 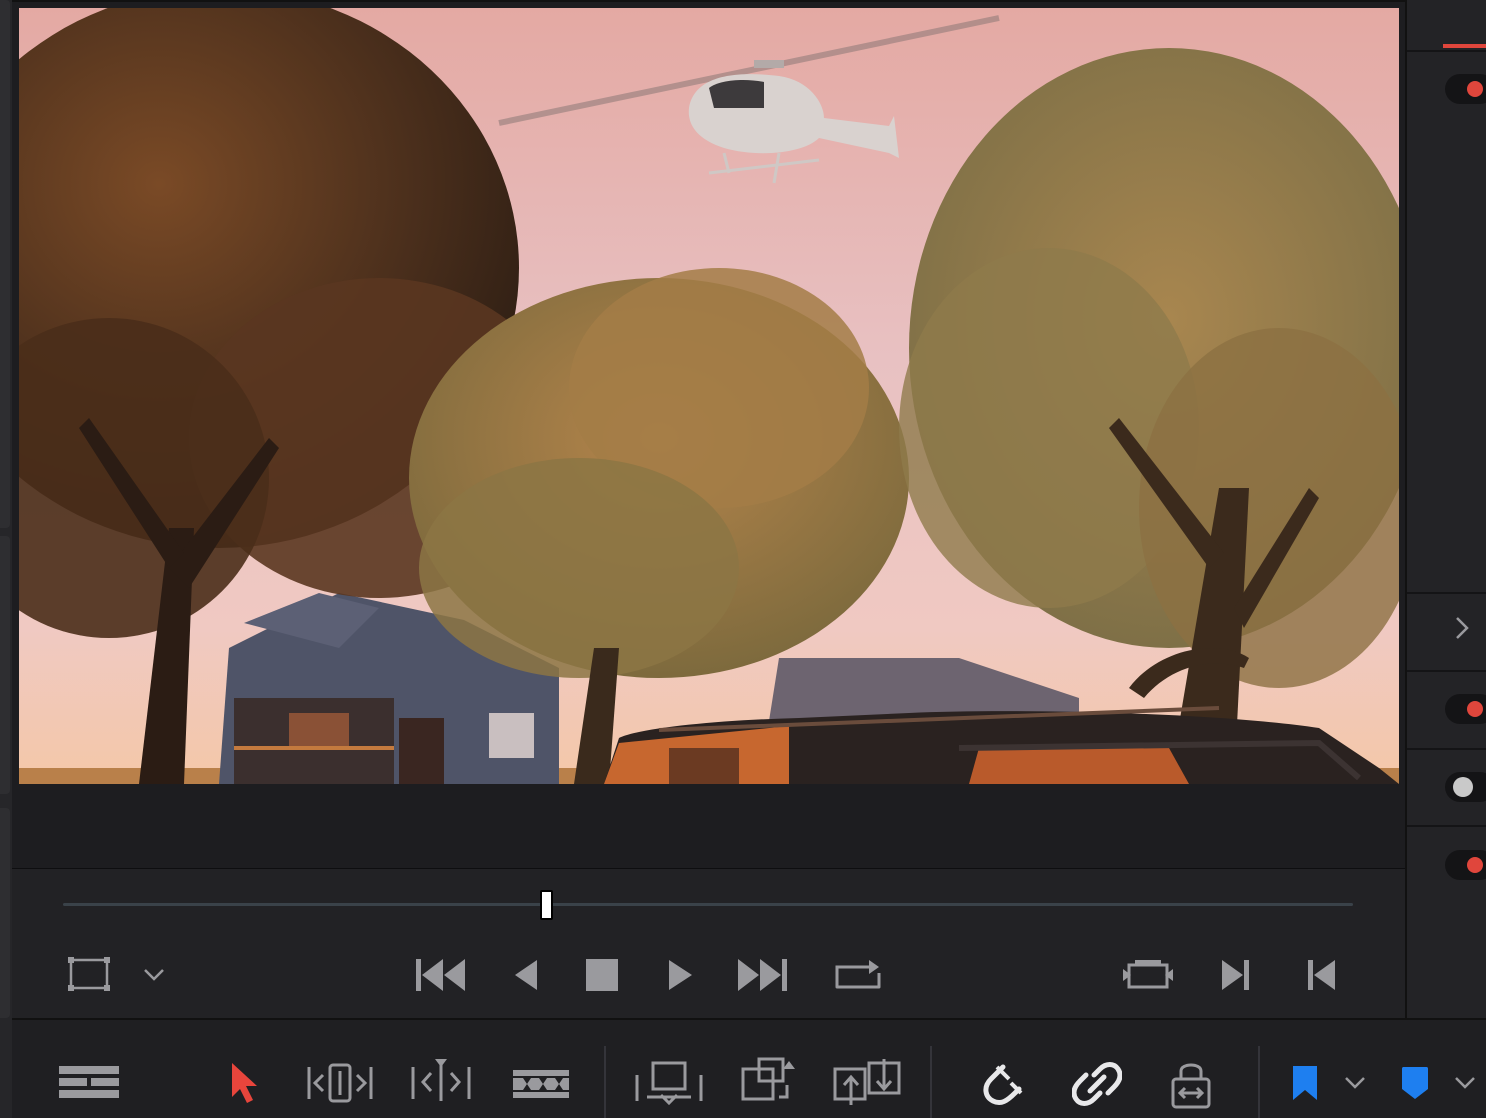 What do you see at coordinates (340, 1083) in the screenshot?
I see `trim-edit-icon` at bounding box center [340, 1083].